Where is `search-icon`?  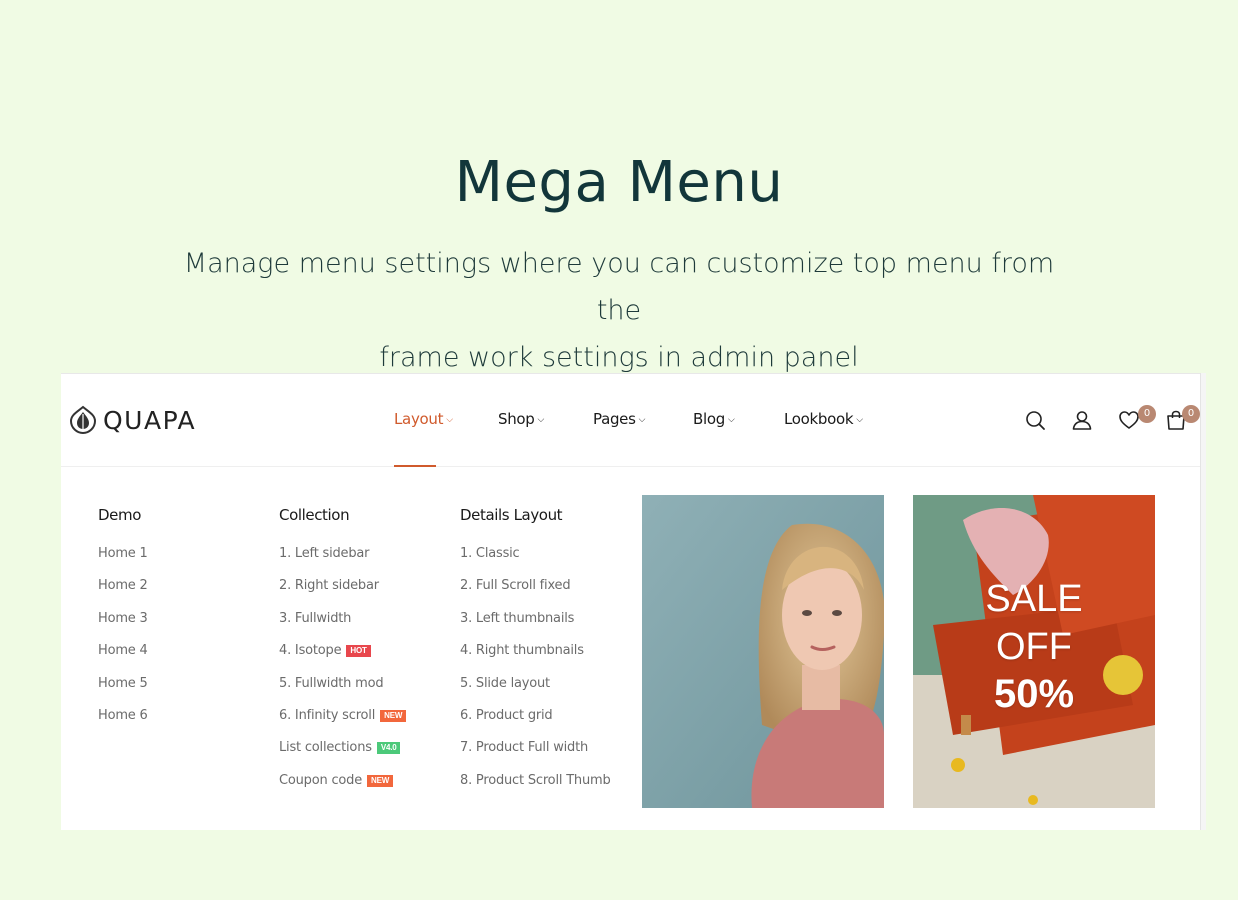
search-icon is located at coordinates (1035, 420).